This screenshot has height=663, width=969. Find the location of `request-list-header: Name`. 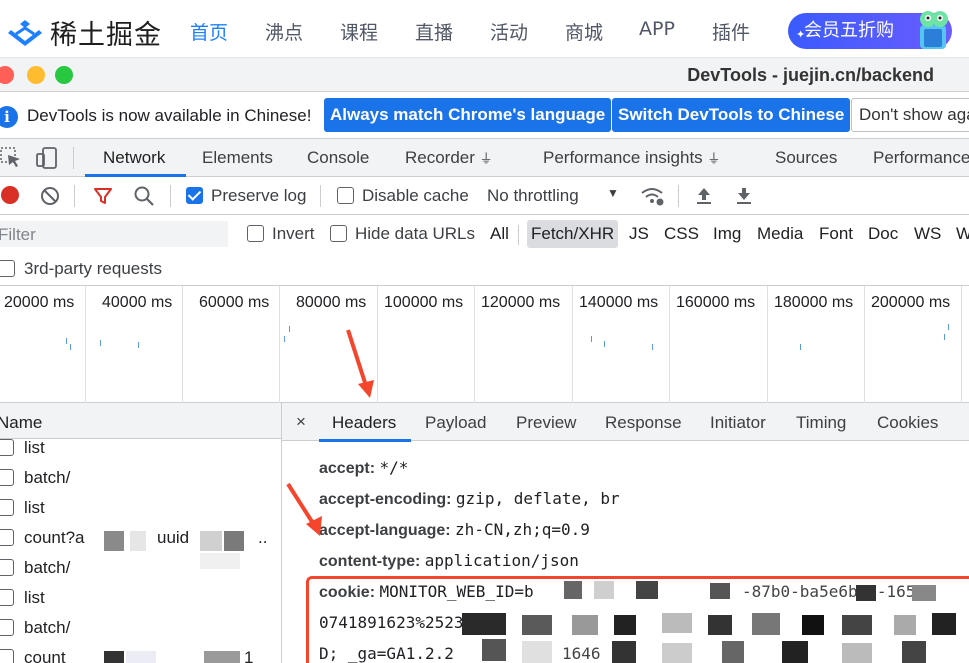

request-list-header: Name is located at coordinates (140, 421).